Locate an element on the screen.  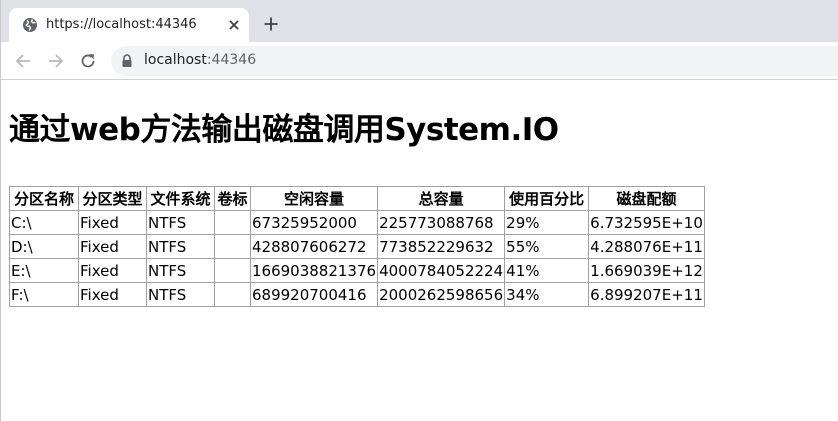
close-icon is located at coordinates (234, 25).